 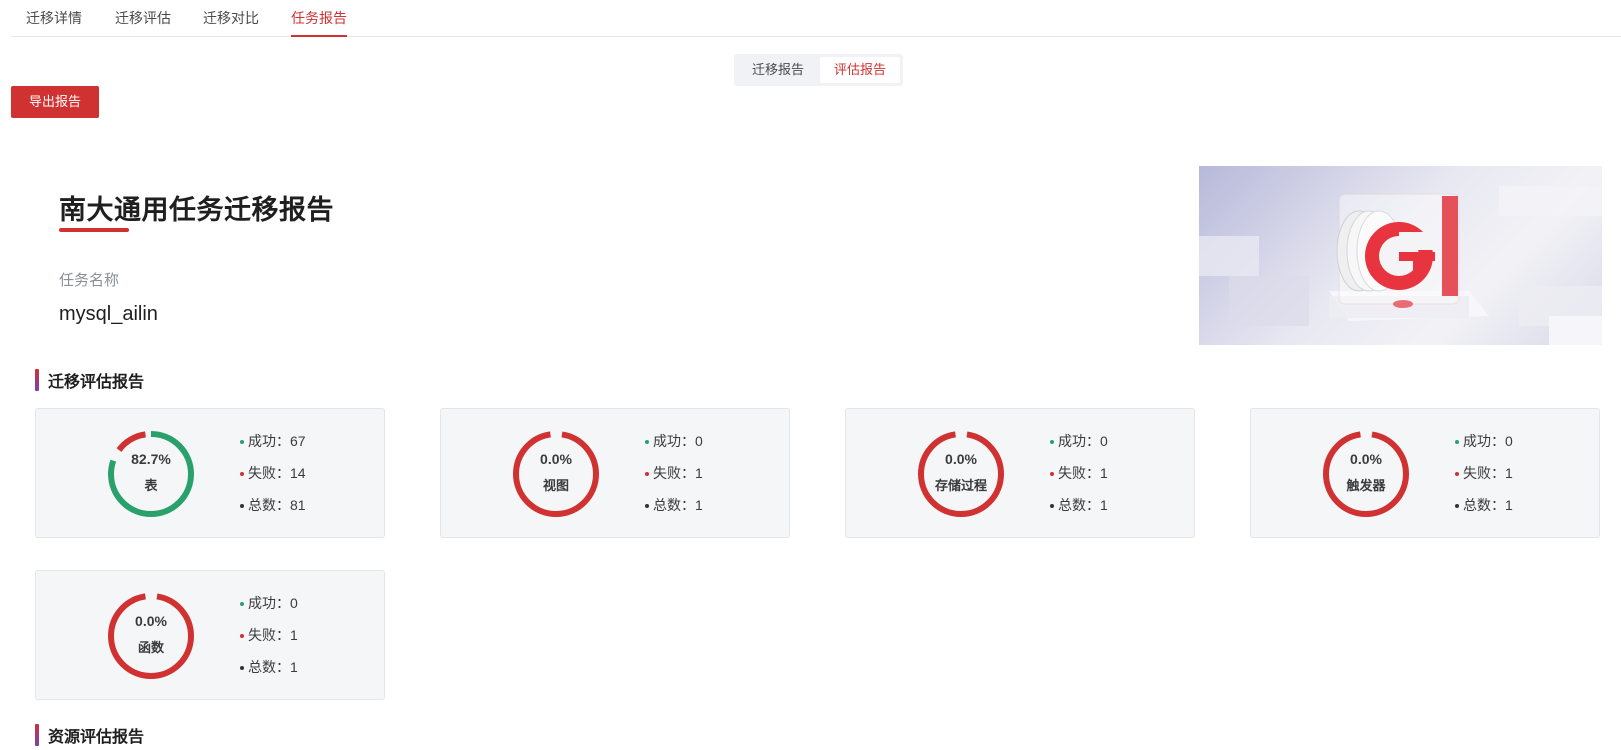 I want to click on eval-card: 0.0% 视图 成功： 0 失败： 1 总数： 1, so click(x=615, y=473).